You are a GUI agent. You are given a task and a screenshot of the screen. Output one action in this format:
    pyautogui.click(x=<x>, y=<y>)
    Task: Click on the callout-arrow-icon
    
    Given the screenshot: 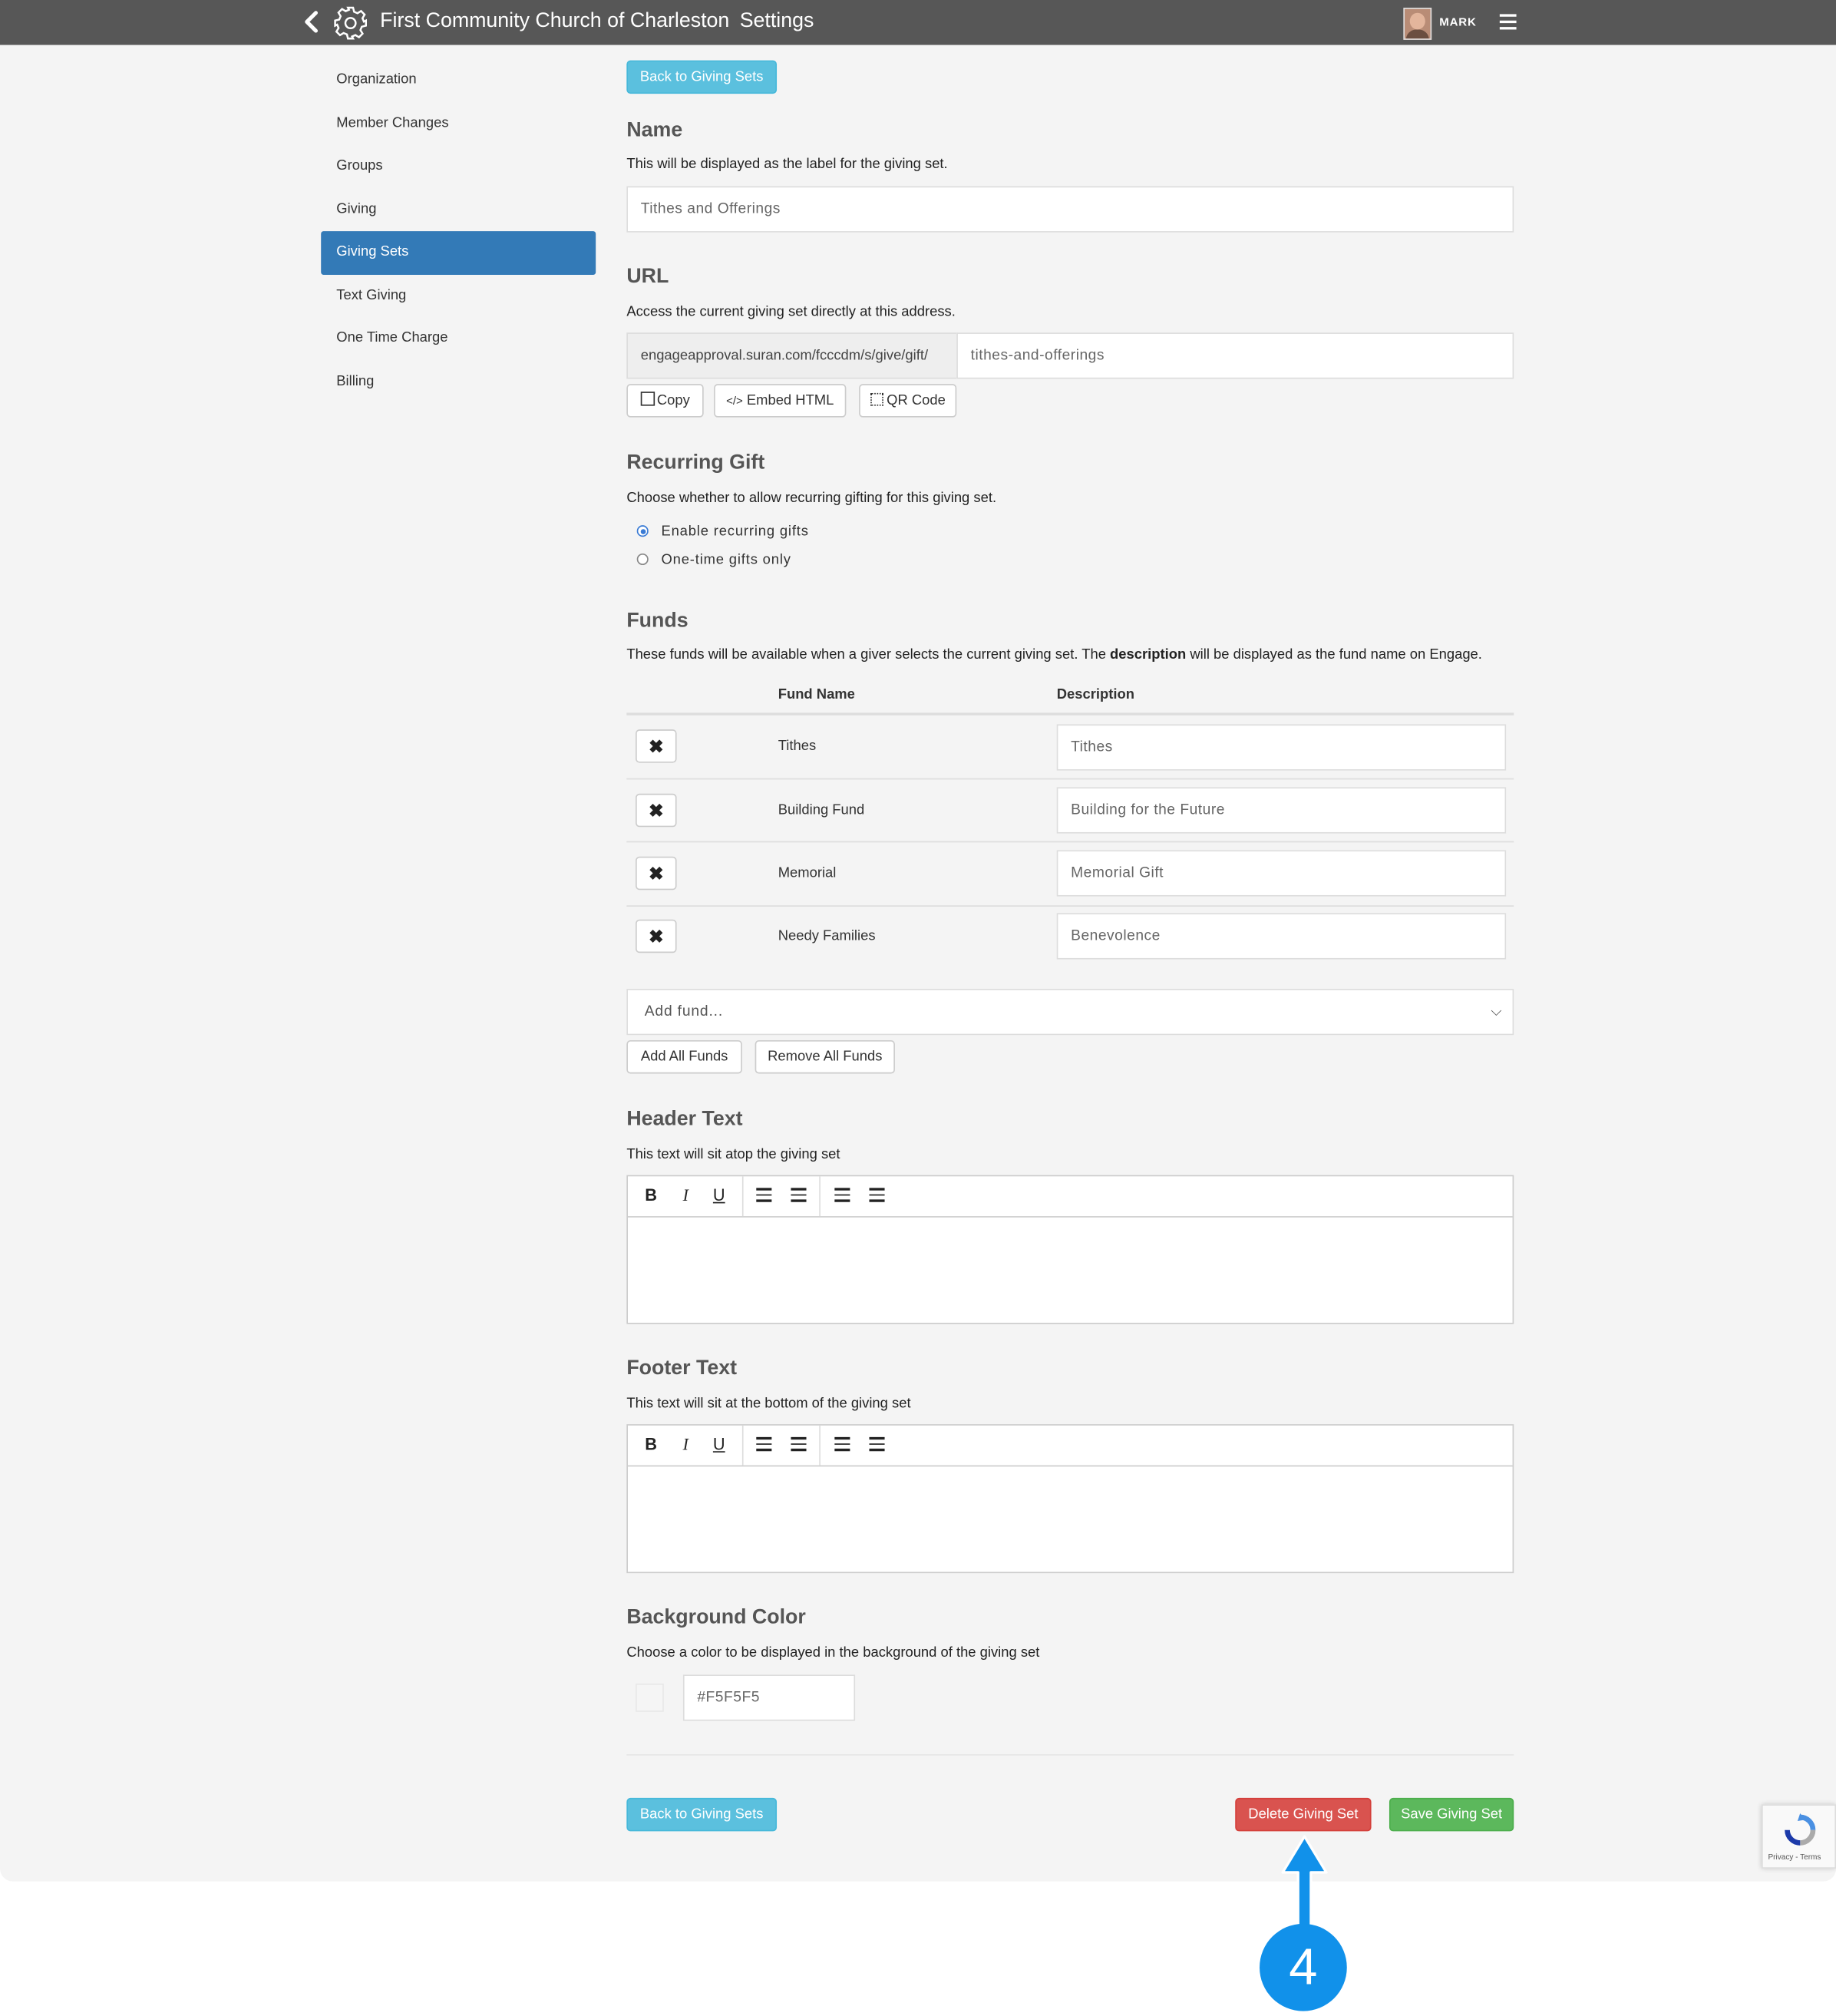 What is the action you would take?
    pyautogui.click(x=1304, y=1885)
    